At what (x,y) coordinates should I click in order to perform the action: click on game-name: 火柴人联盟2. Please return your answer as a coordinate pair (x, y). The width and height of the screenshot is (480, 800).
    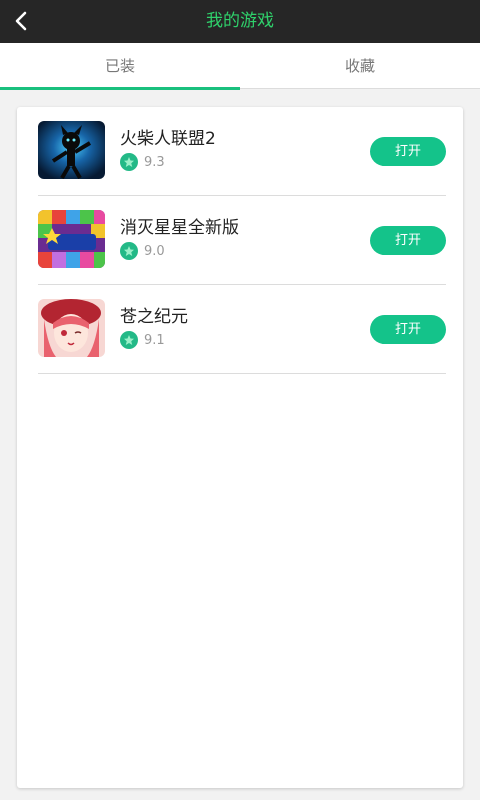
    Looking at the image, I should click on (168, 139).